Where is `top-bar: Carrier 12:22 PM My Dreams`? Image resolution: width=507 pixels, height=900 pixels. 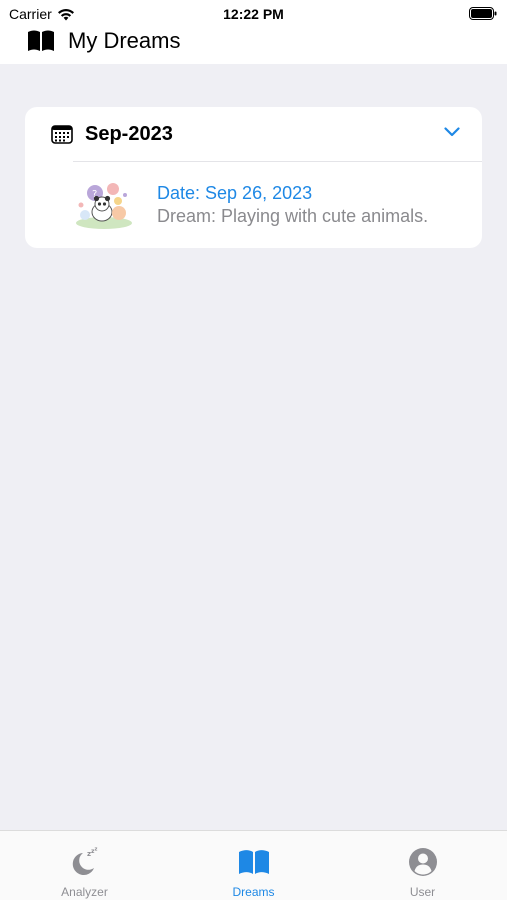 top-bar: Carrier 12:22 PM My Dreams is located at coordinates (253, 32).